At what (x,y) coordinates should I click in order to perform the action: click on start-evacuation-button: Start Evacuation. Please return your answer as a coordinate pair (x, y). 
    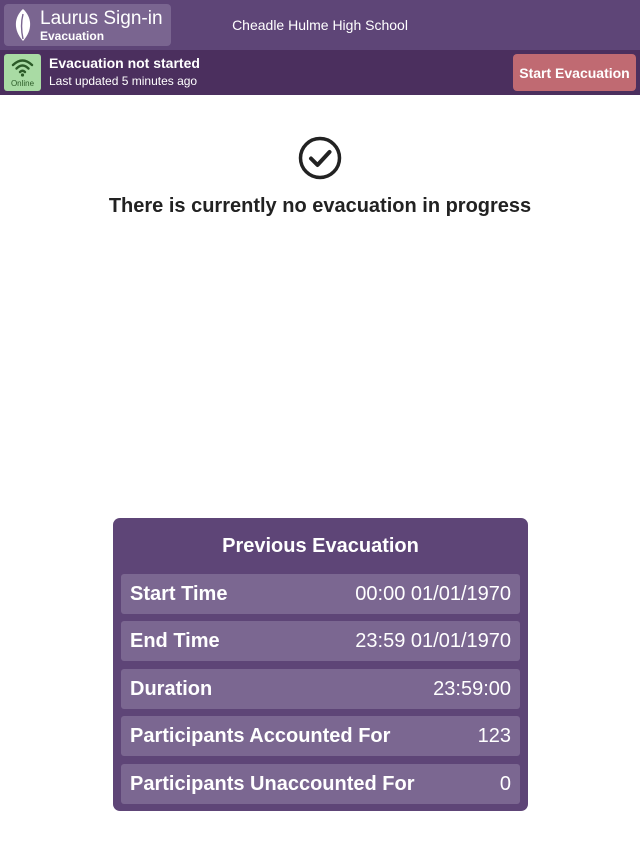
    Looking at the image, I should click on (574, 72).